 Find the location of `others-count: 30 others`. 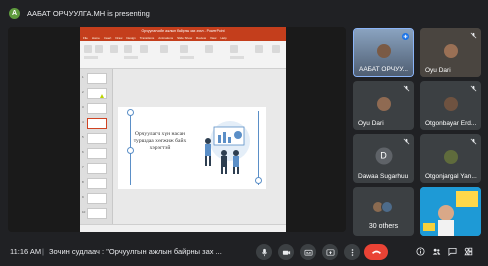

others-count: 30 others is located at coordinates (383, 226).